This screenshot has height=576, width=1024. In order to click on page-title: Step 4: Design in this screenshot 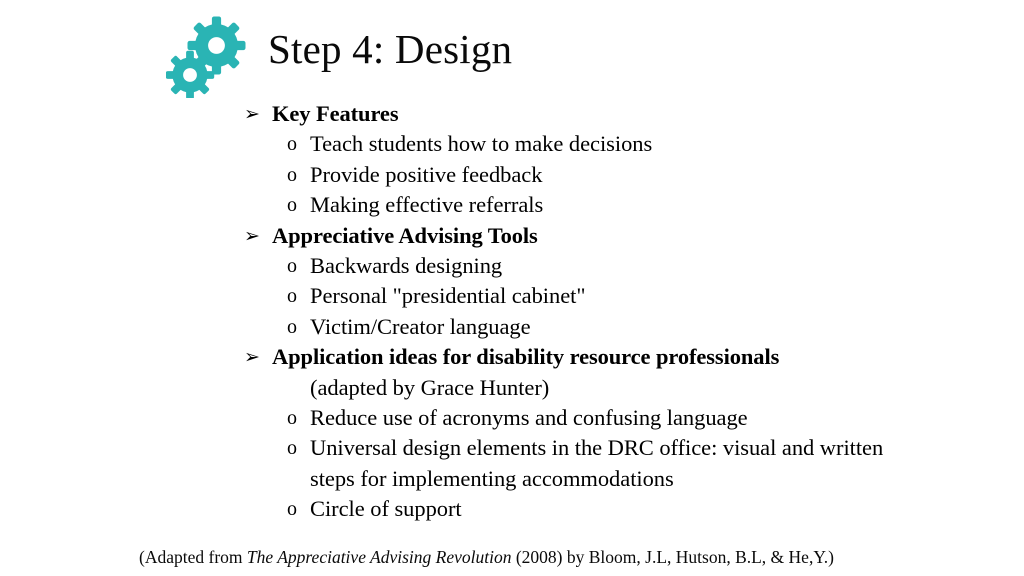, I will do `click(390, 49)`.